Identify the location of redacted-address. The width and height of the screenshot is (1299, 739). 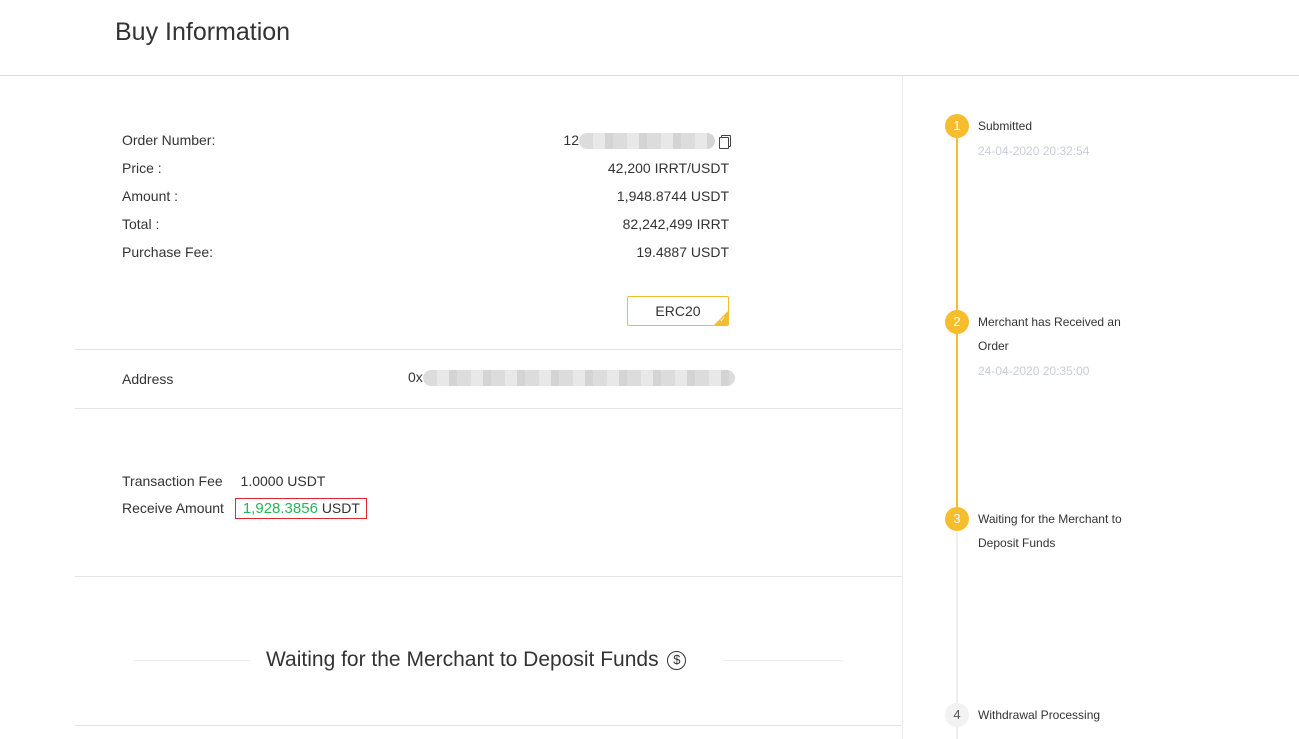
(578, 378).